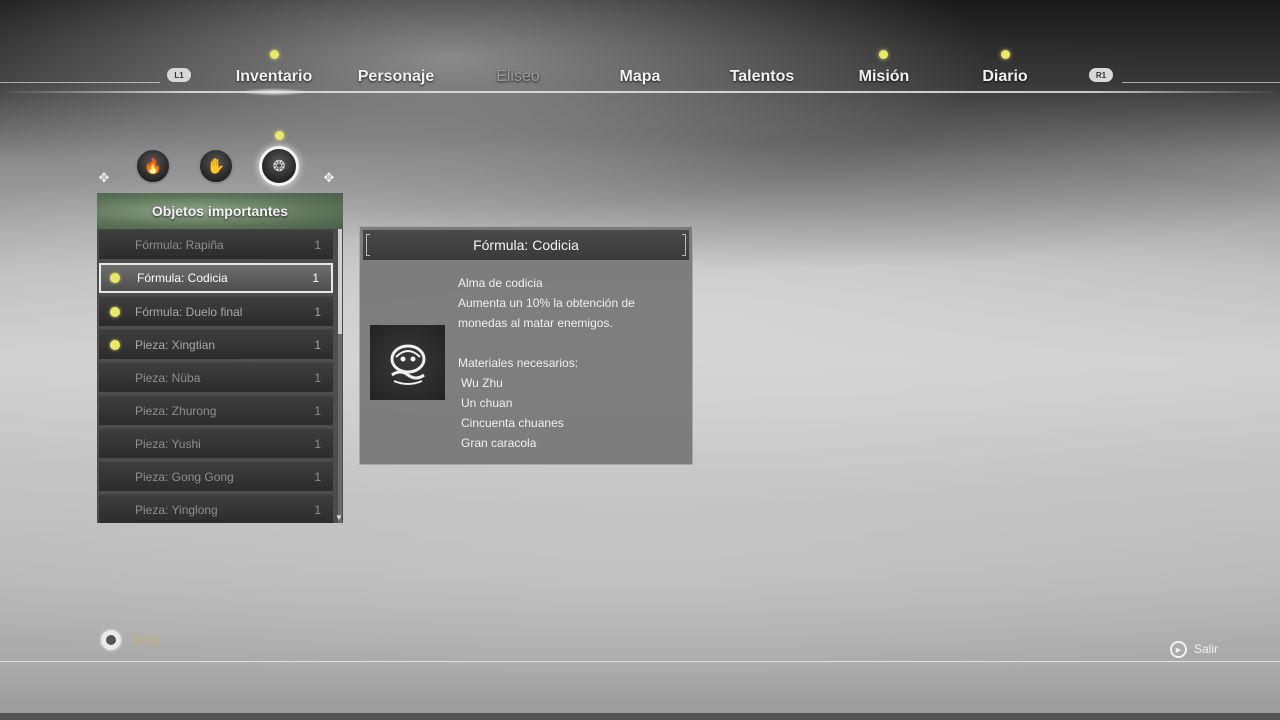  I want to click on list-item-formula-codicia: Fórmula: Codicia 1, so click(216, 278).